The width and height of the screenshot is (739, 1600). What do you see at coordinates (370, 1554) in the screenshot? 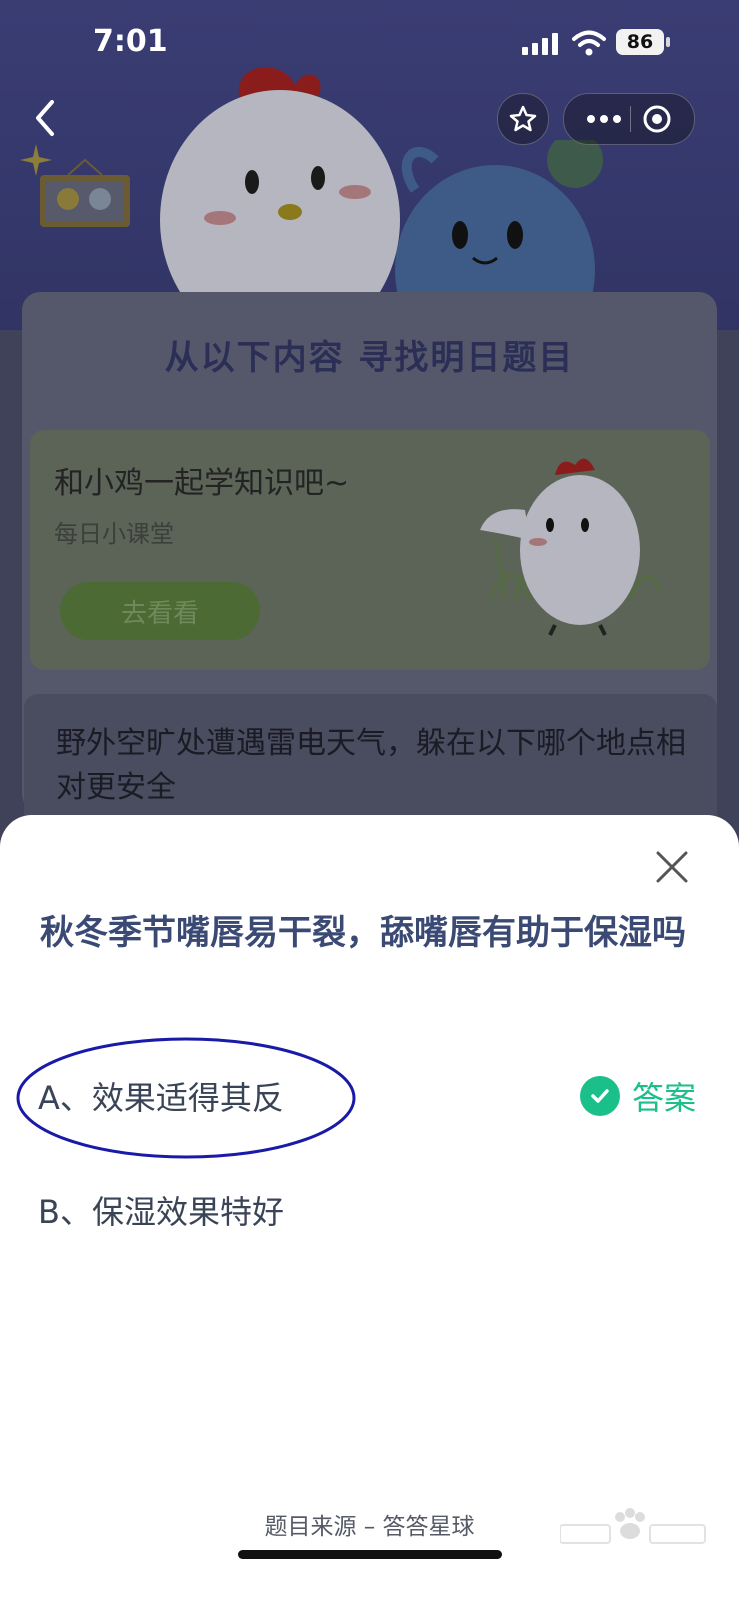
I see `home-indicator` at bounding box center [370, 1554].